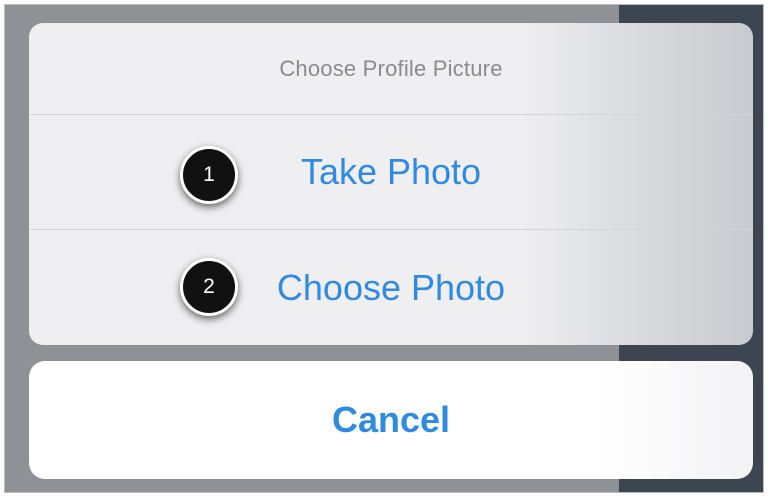  What do you see at coordinates (209, 175) in the screenshot?
I see `callout-badge-1: 1` at bounding box center [209, 175].